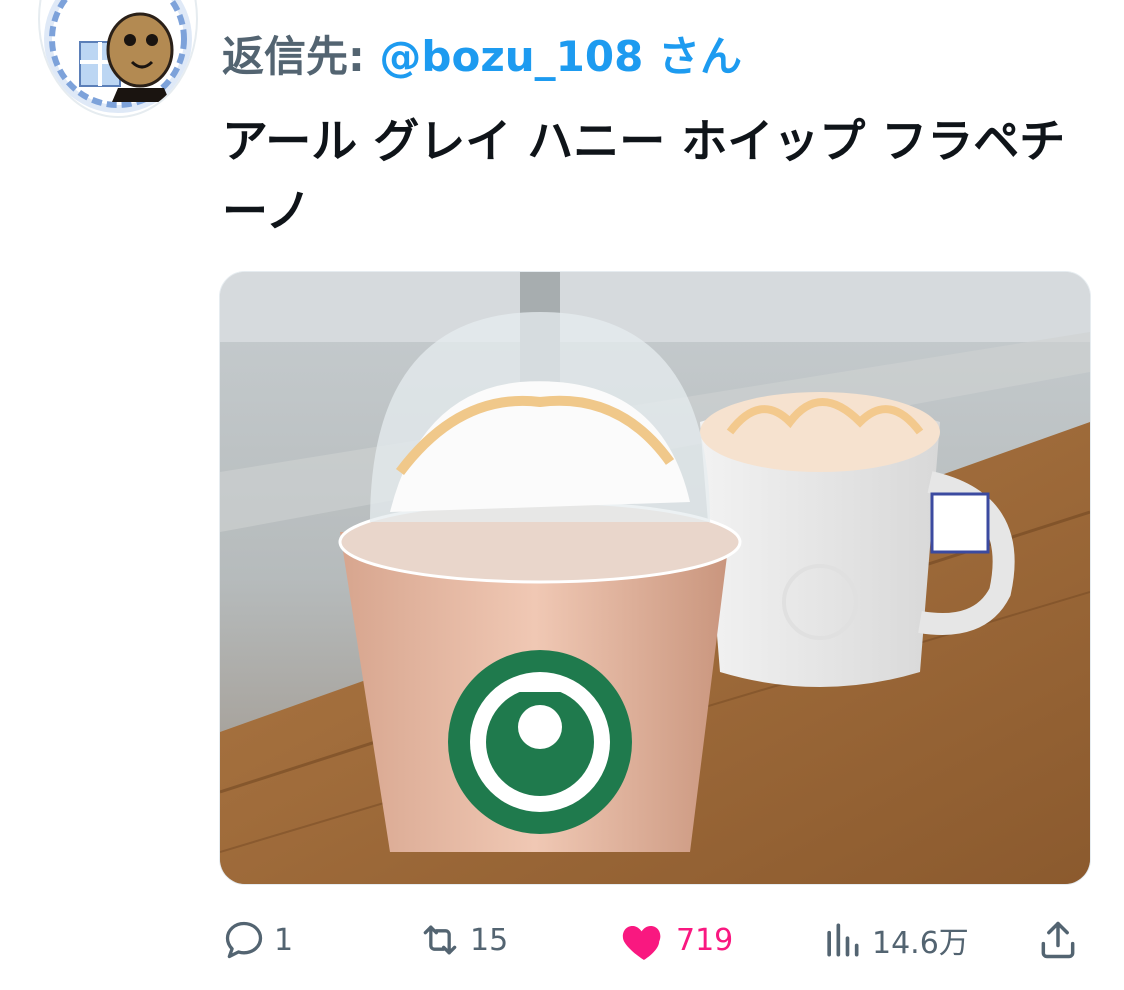  I want to click on action-bar: 1 15 719 14.6万, so click(562, 940).